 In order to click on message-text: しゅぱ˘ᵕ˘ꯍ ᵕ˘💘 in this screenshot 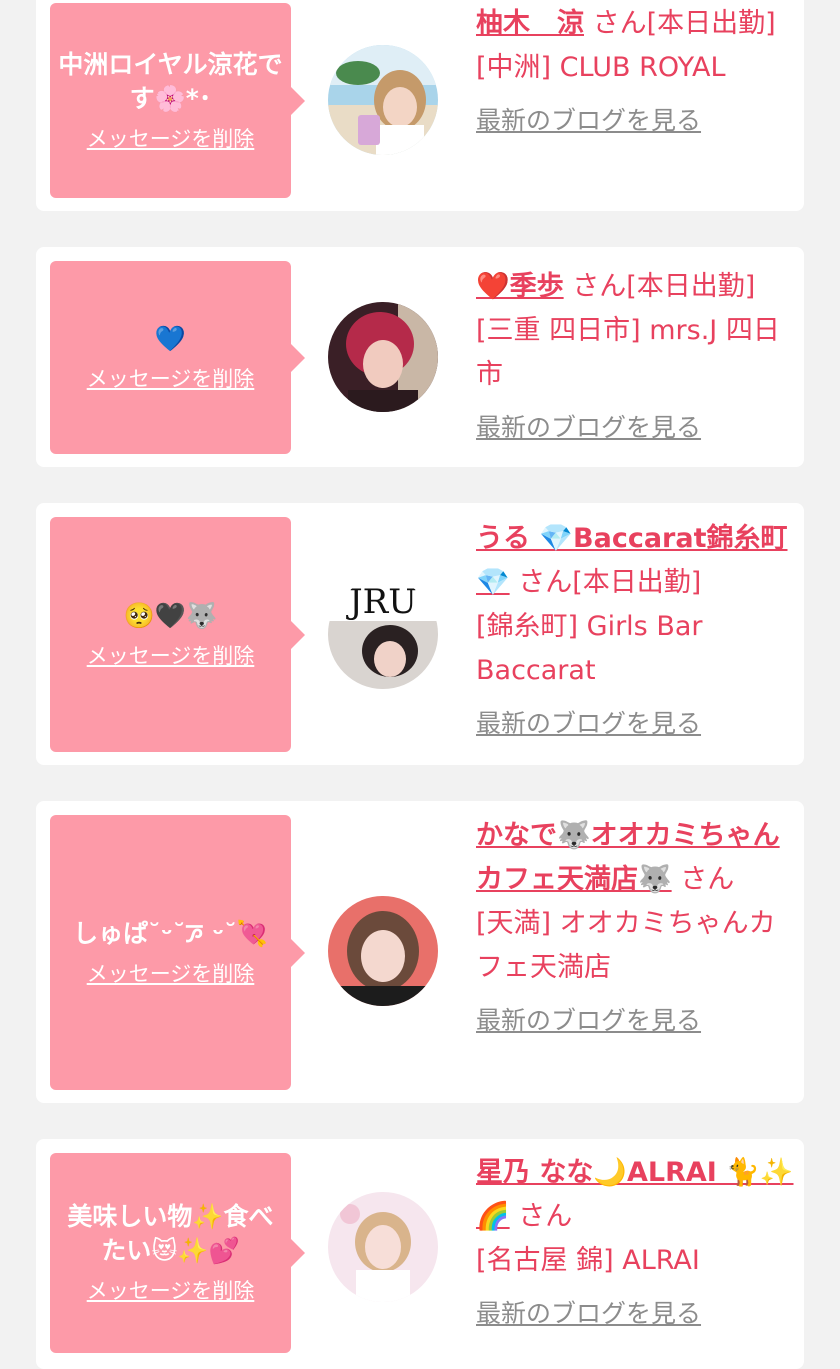, I will do `click(170, 933)`.